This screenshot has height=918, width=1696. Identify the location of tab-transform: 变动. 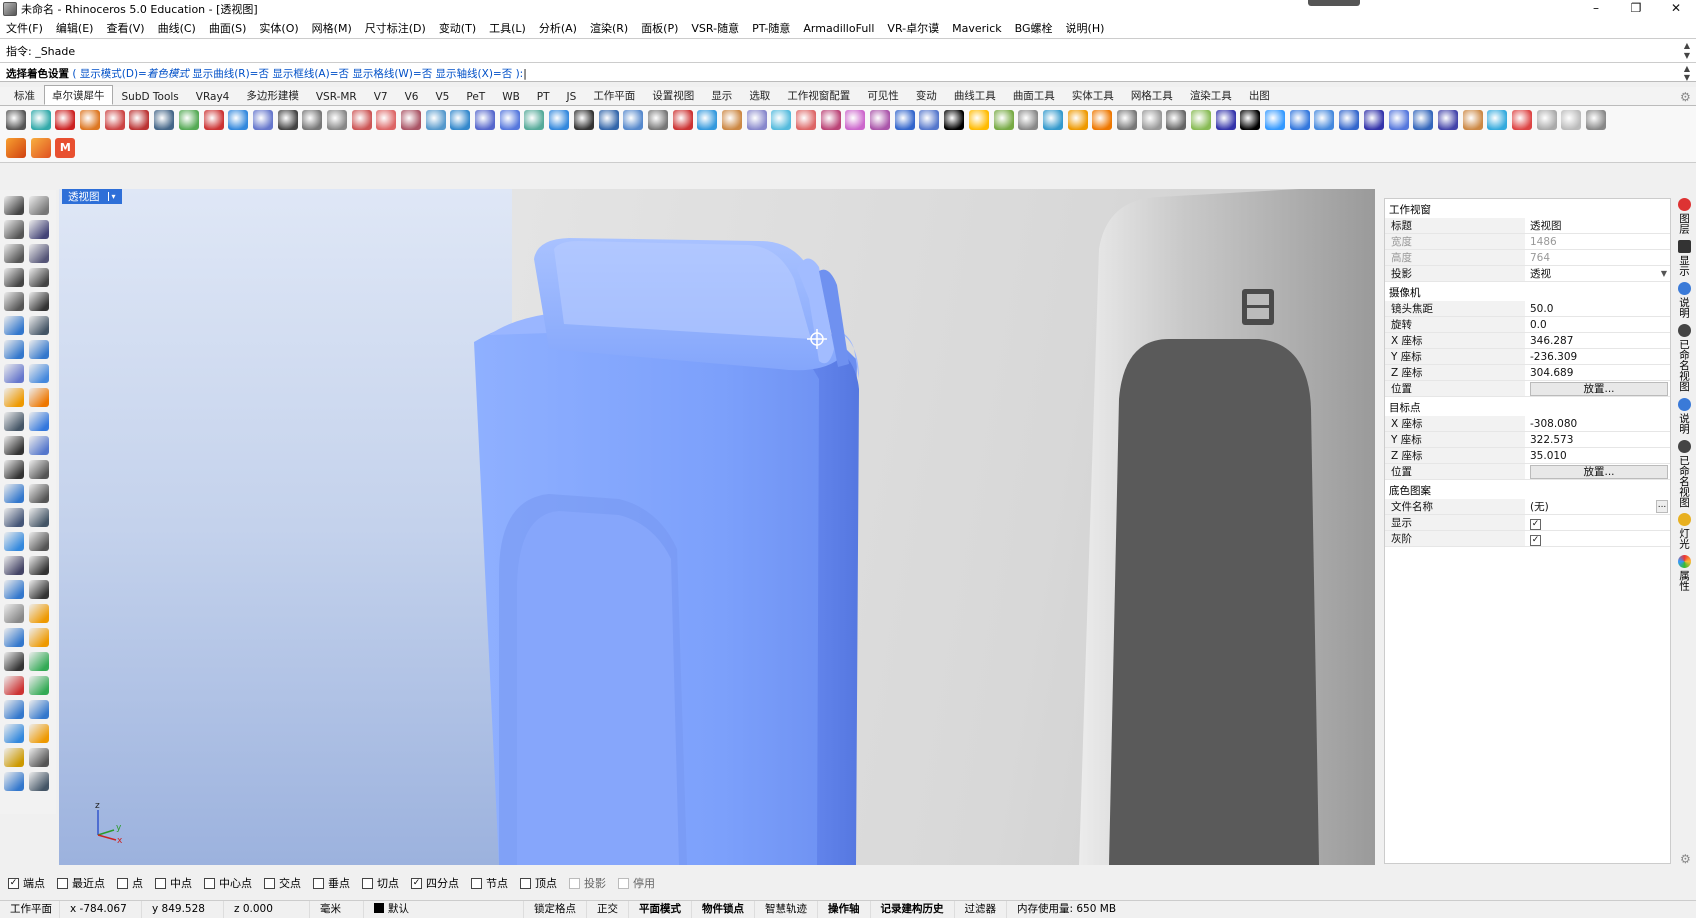
(926, 95).